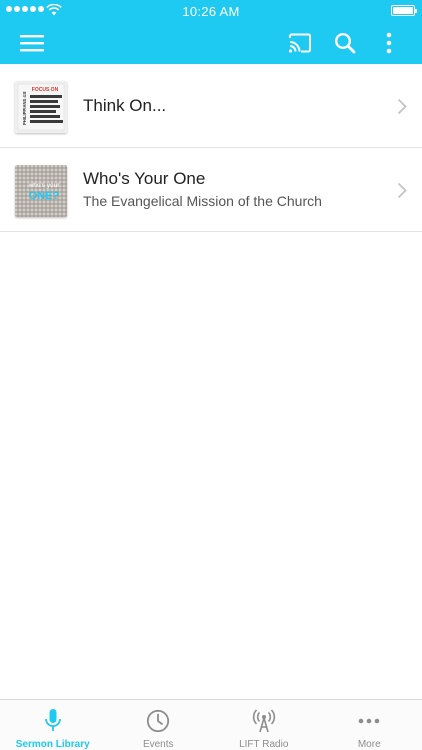 This screenshot has height=750, width=422. I want to click on status-time: 10:26 AM, so click(211, 11).